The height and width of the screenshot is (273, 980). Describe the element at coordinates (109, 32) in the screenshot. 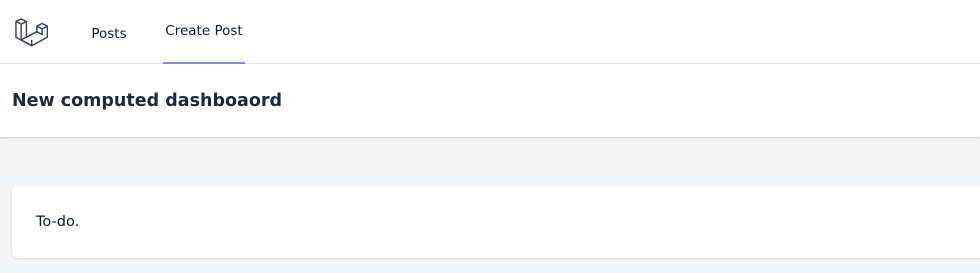

I see `nav-link-posts: Posts` at that location.